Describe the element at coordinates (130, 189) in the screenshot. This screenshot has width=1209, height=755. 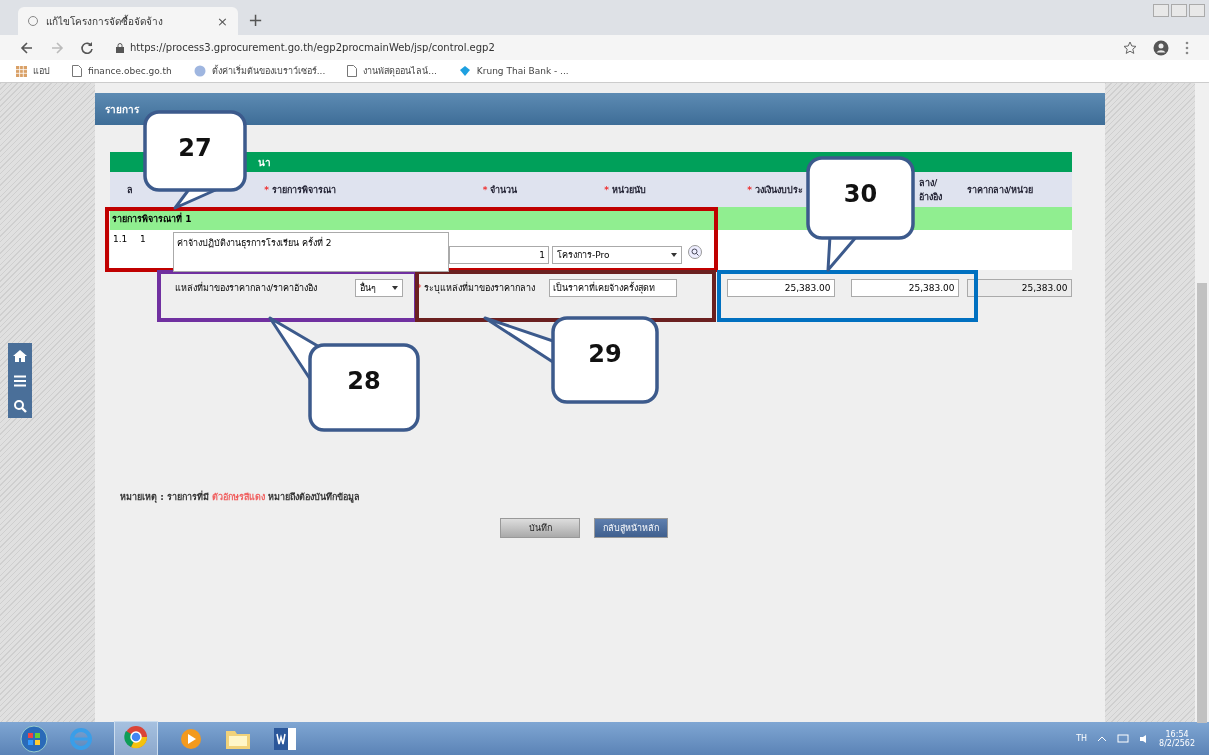
I see `column-label: ล` at that location.